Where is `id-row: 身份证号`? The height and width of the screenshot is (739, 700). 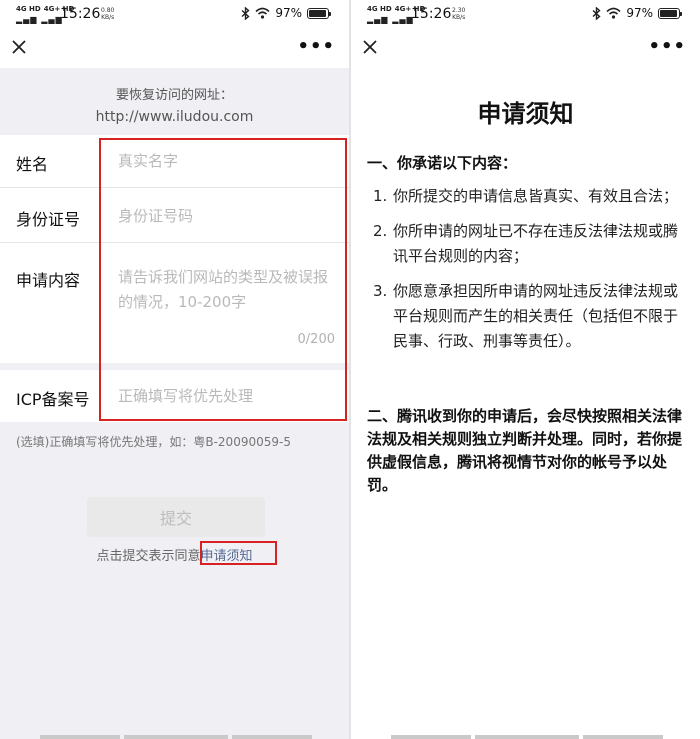
id-row: 身份证号 is located at coordinates (174, 215).